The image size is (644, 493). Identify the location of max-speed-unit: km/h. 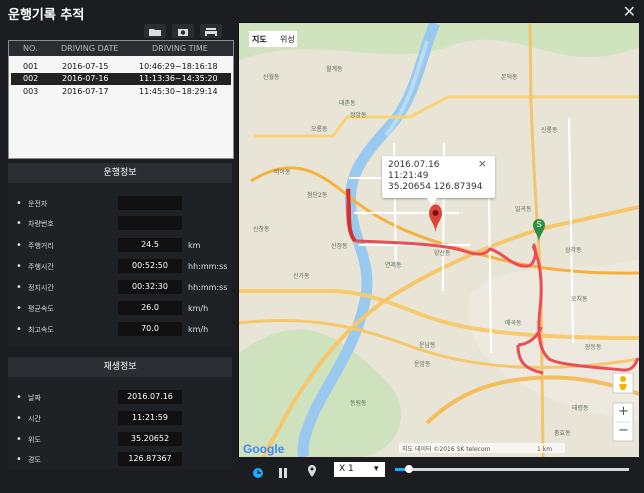
(198, 329).